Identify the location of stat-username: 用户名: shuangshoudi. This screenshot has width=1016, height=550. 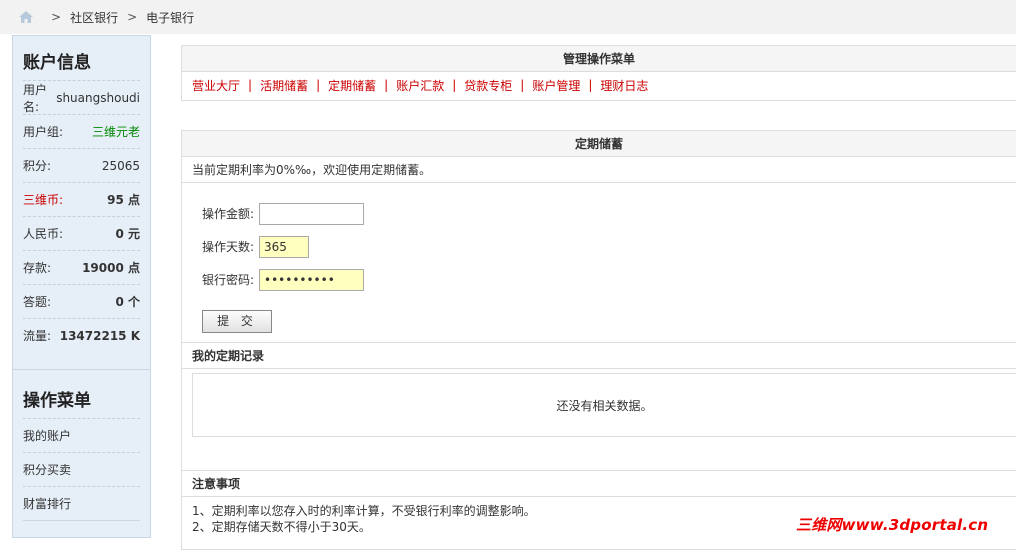
(81, 97).